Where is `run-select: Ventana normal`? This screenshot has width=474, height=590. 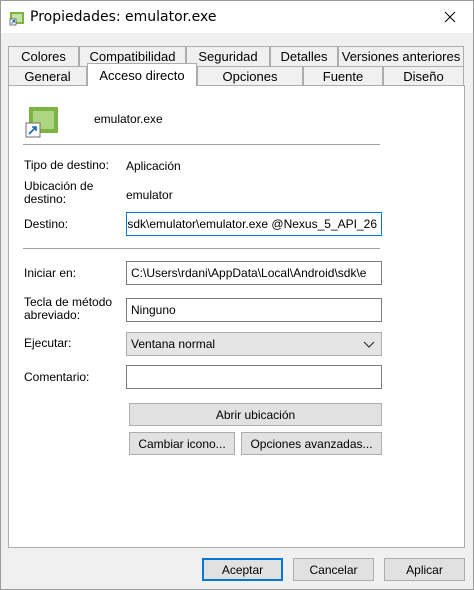 run-select: Ventana normal is located at coordinates (254, 344).